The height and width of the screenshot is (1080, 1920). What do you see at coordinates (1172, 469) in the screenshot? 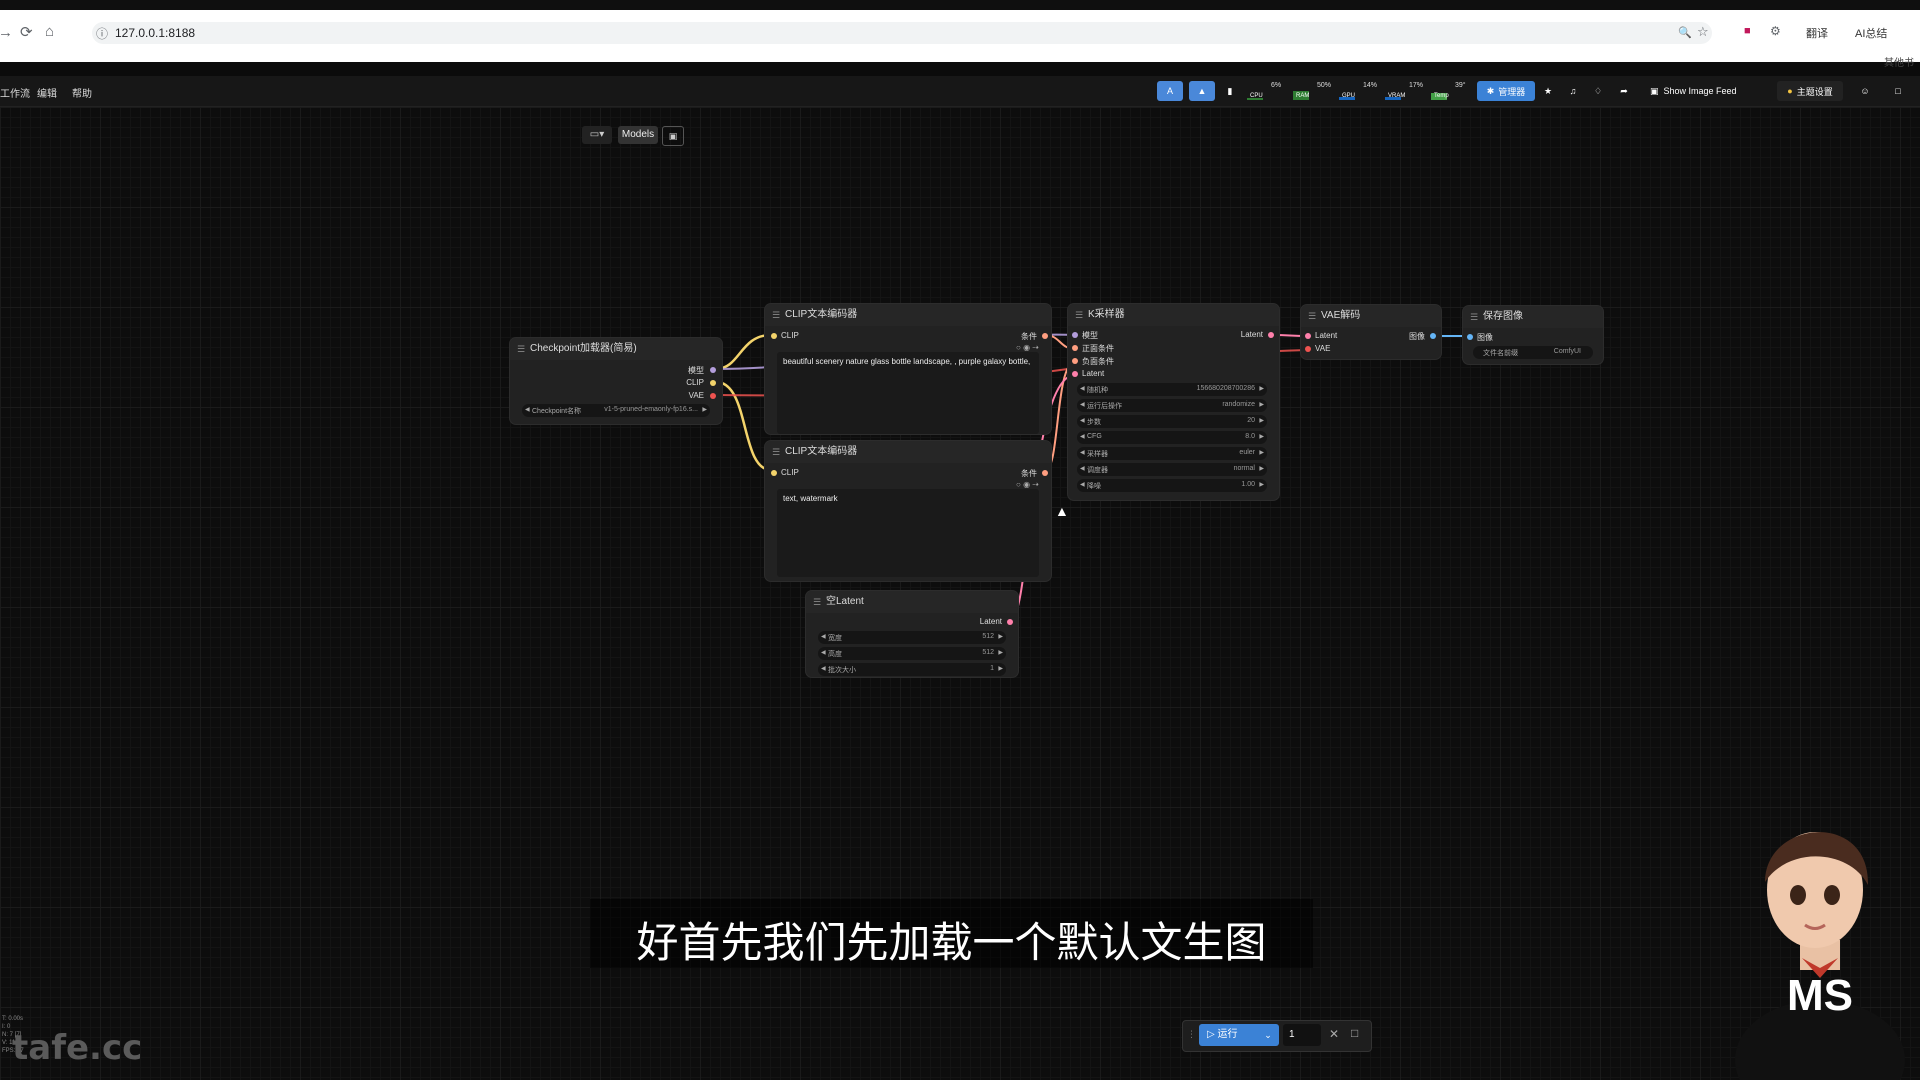
I see `scheduler-widget: ◀ 调度器 normal ▶` at bounding box center [1172, 469].